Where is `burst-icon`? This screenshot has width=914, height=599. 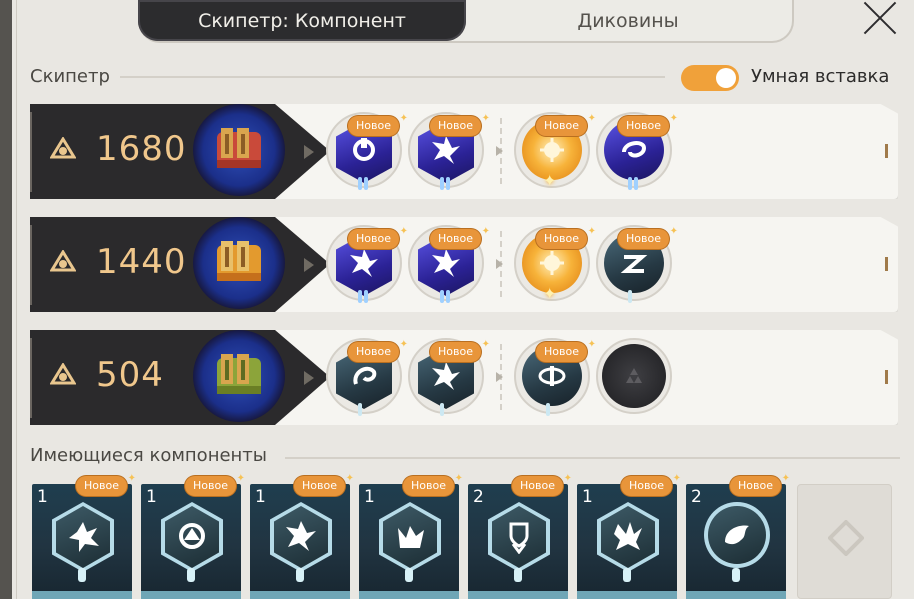 burst-icon is located at coordinates (364, 149).